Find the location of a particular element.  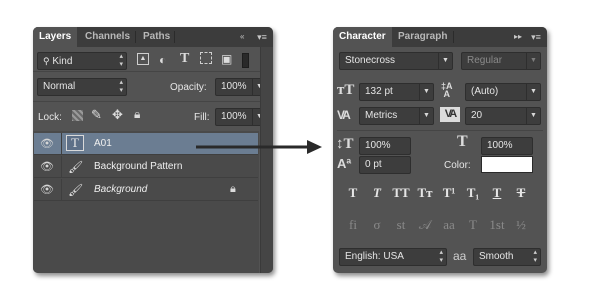

lock-label: Lock: is located at coordinates (50, 117).